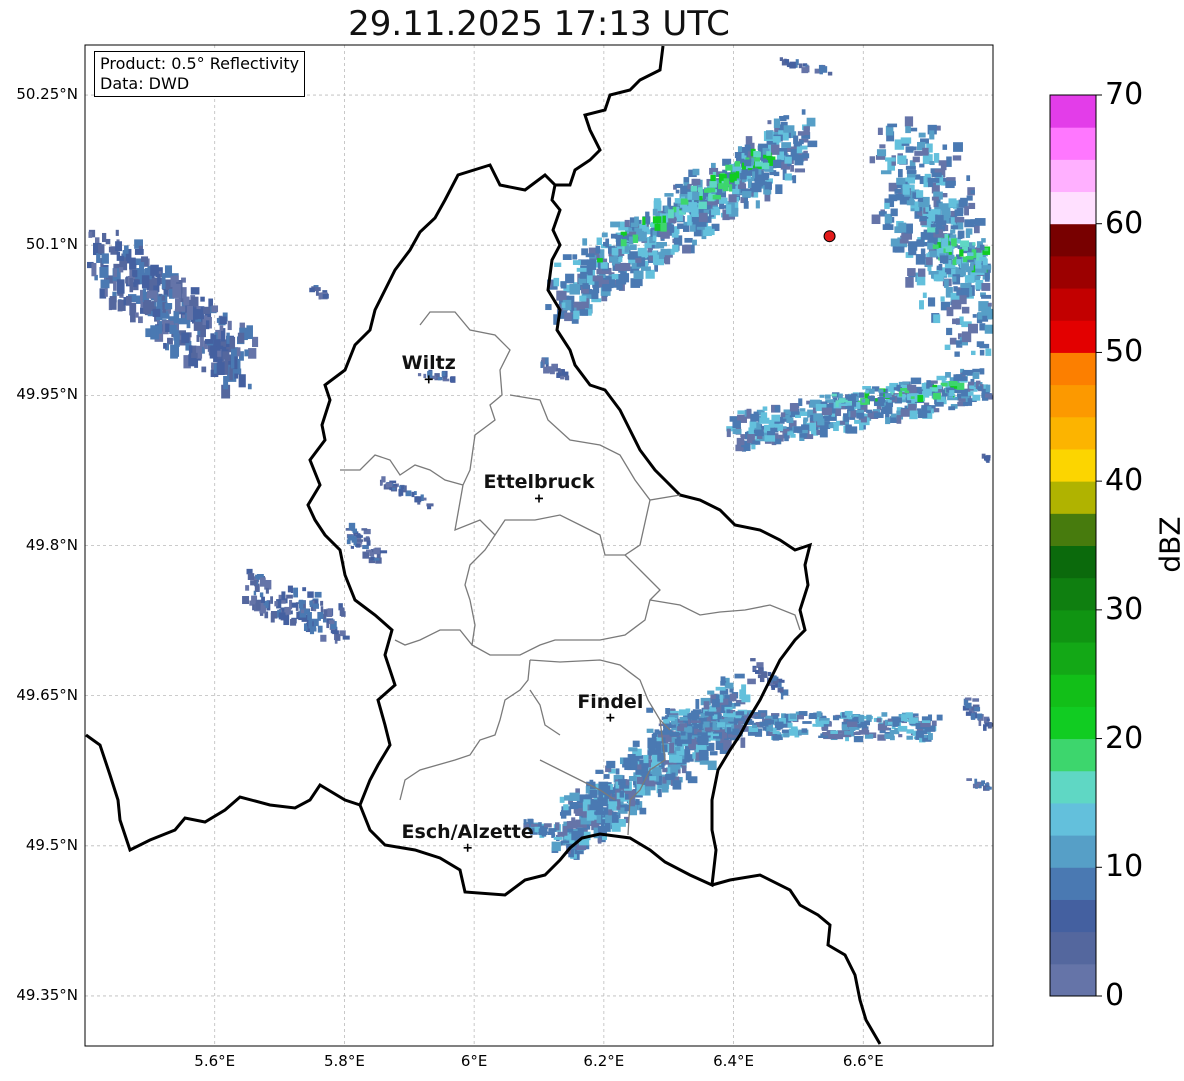 This screenshot has height=1081, width=1184. Describe the element at coordinates (1124, 223) in the screenshot. I see `colorbar-tick-label: 60` at that location.